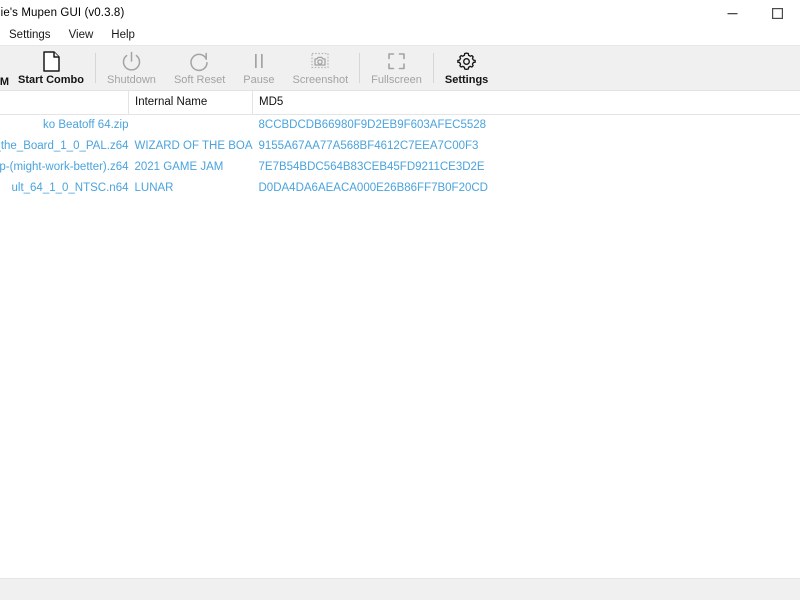 Image resolution: width=800 pixels, height=600 pixels. What do you see at coordinates (81, 35) in the screenshot?
I see `menu-item-view: View` at bounding box center [81, 35].